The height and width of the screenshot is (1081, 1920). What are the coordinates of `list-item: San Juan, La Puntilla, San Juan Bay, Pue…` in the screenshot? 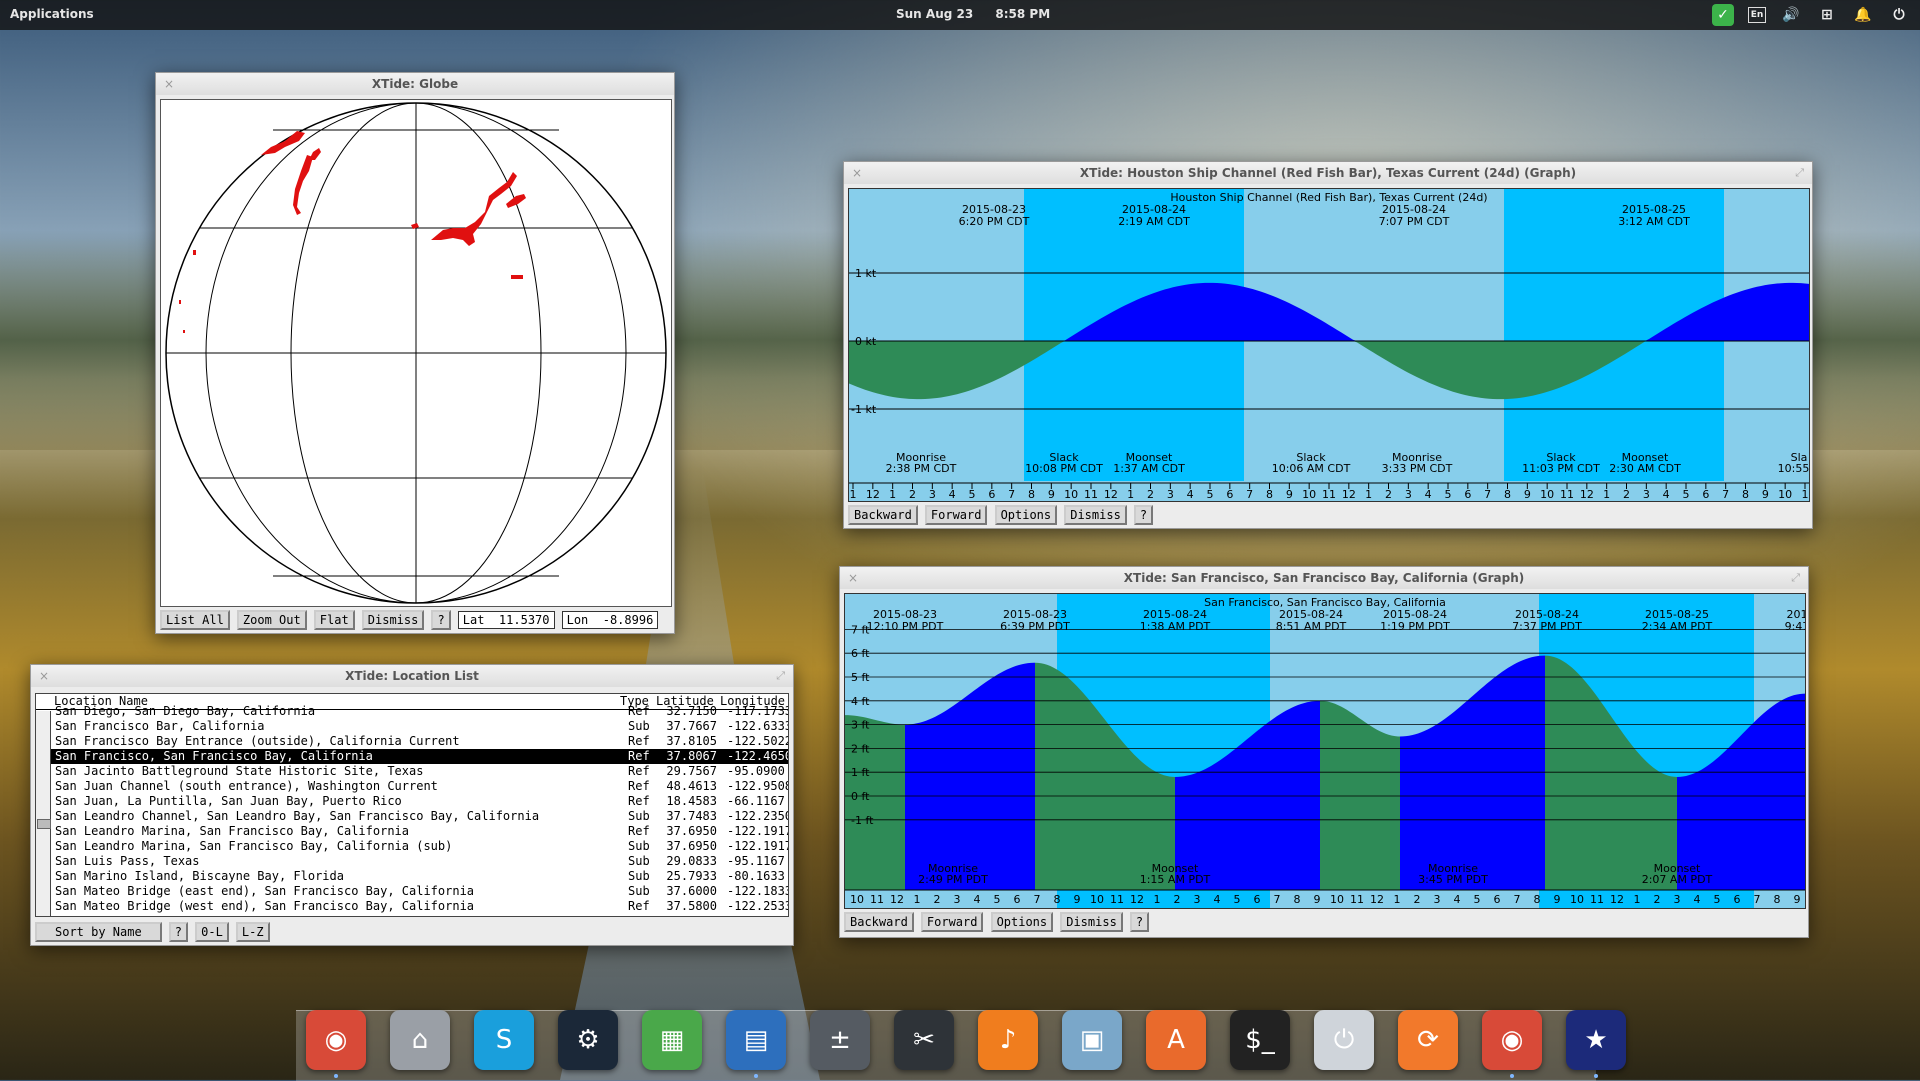 It's located at (419, 801).